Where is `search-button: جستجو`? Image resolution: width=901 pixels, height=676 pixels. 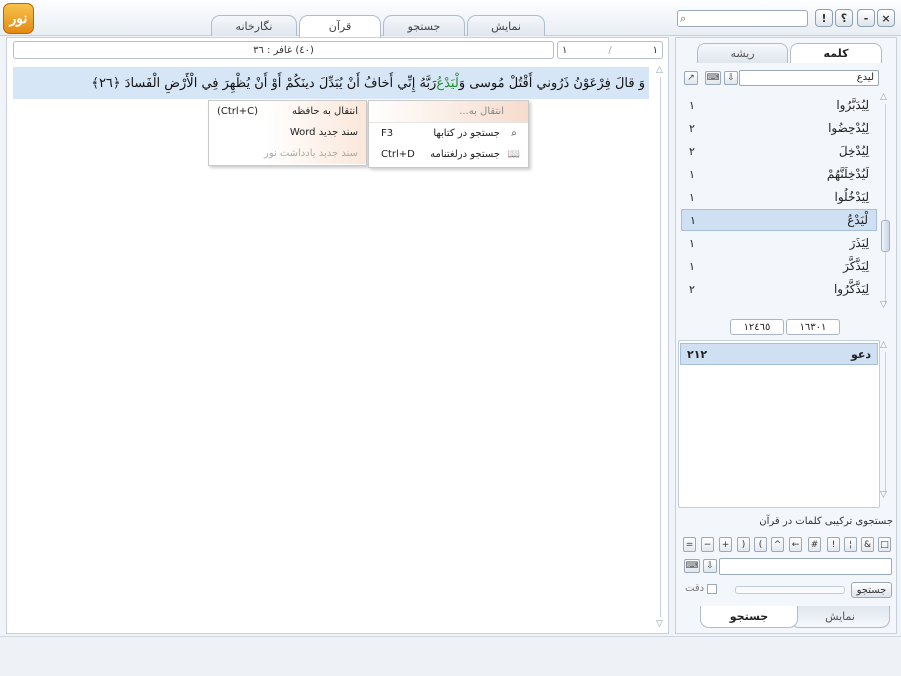 search-button: جستجو is located at coordinates (871, 590).